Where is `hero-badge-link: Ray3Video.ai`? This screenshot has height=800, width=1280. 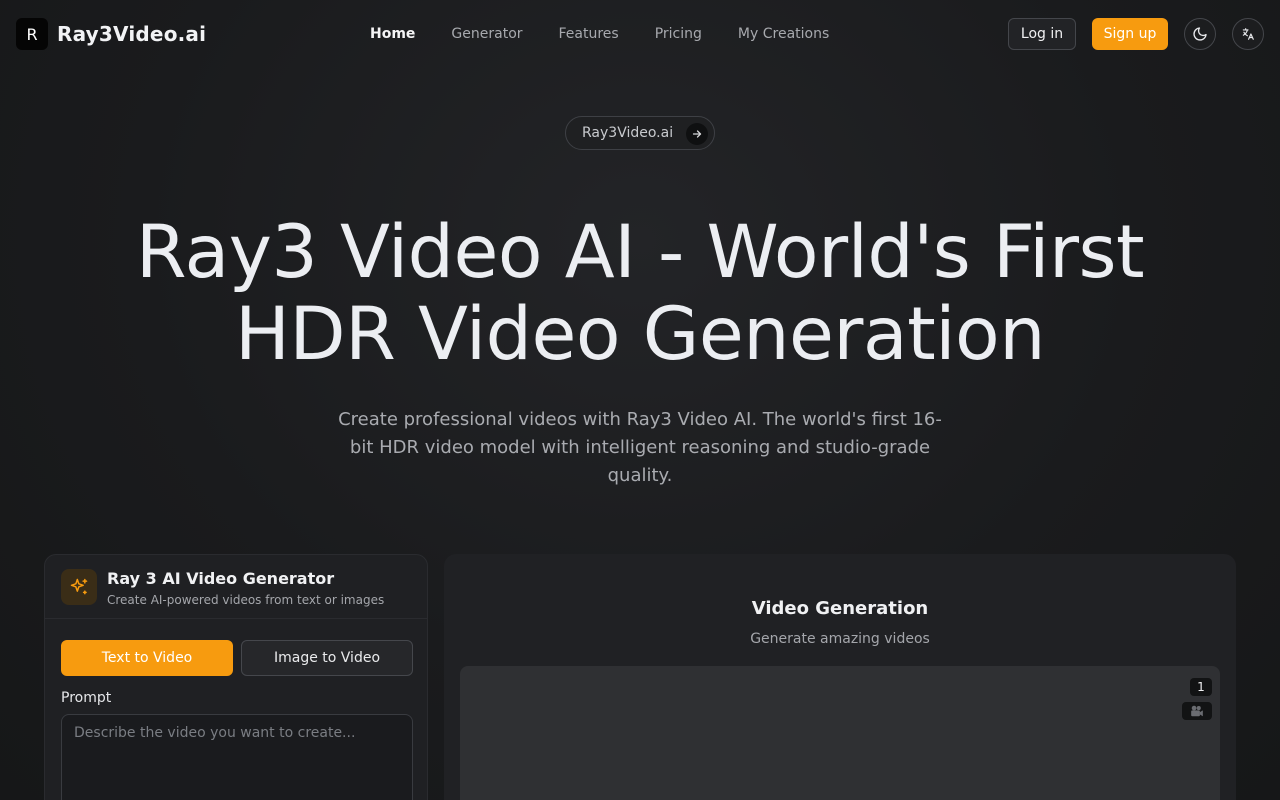
hero-badge-link: Ray3Video.ai is located at coordinates (640, 133).